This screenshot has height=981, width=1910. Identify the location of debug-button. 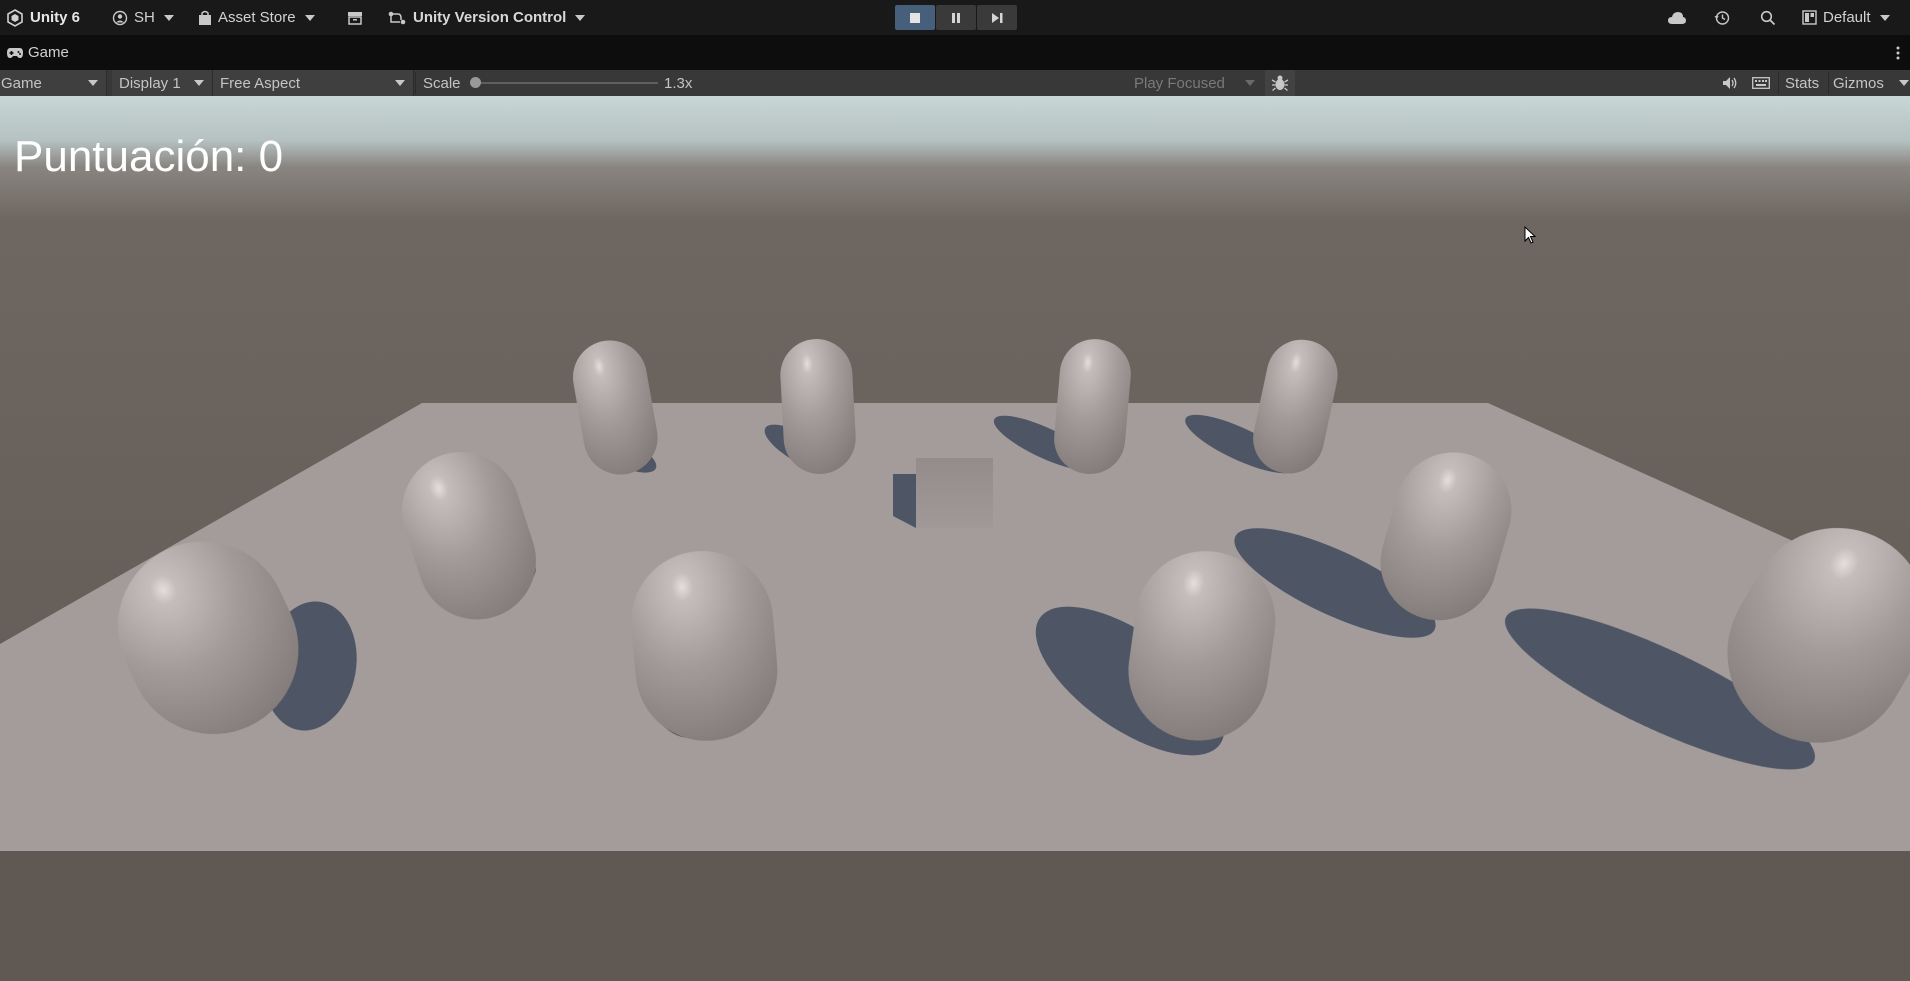
(1280, 83).